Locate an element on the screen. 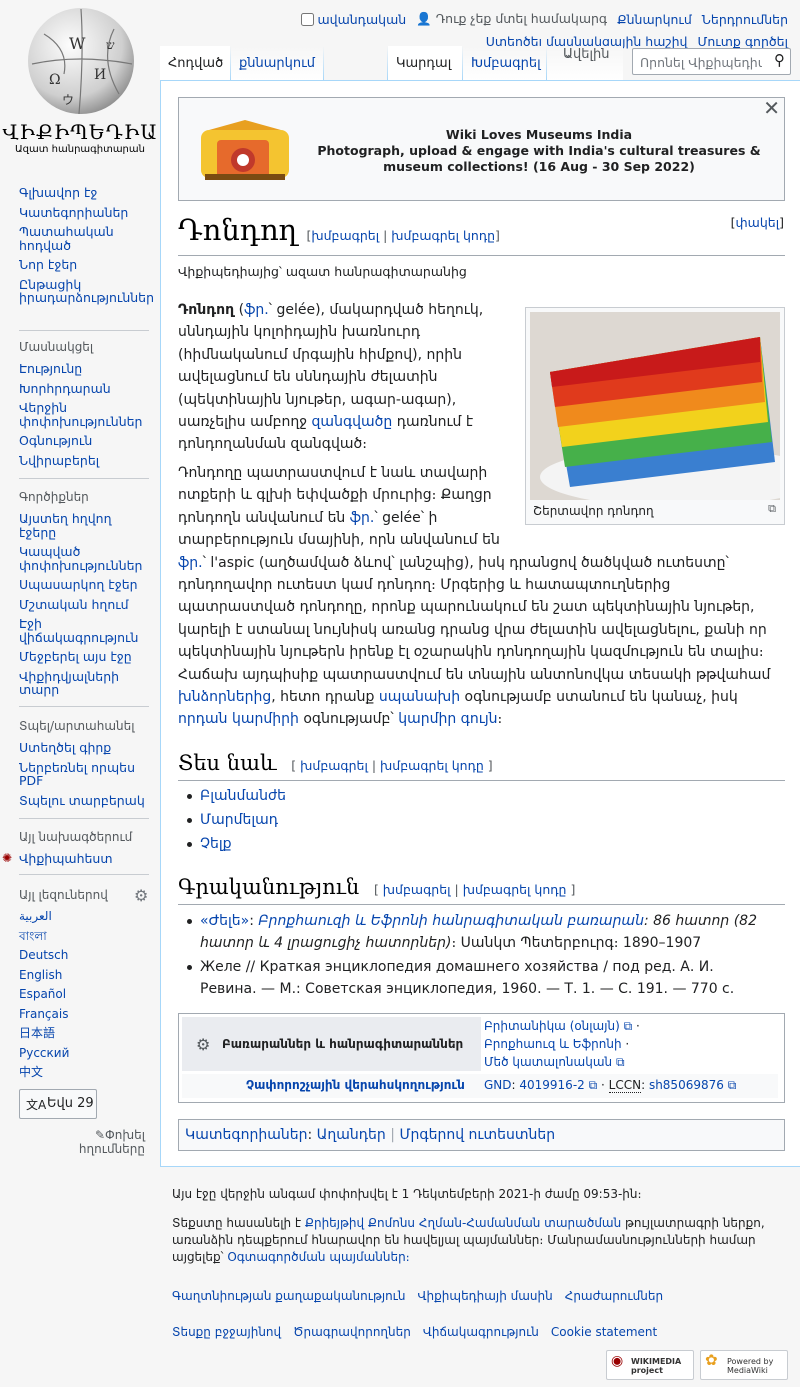 This screenshot has width=800, height=1387. list-item: Բլանմանժե is located at coordinates (232, 796).